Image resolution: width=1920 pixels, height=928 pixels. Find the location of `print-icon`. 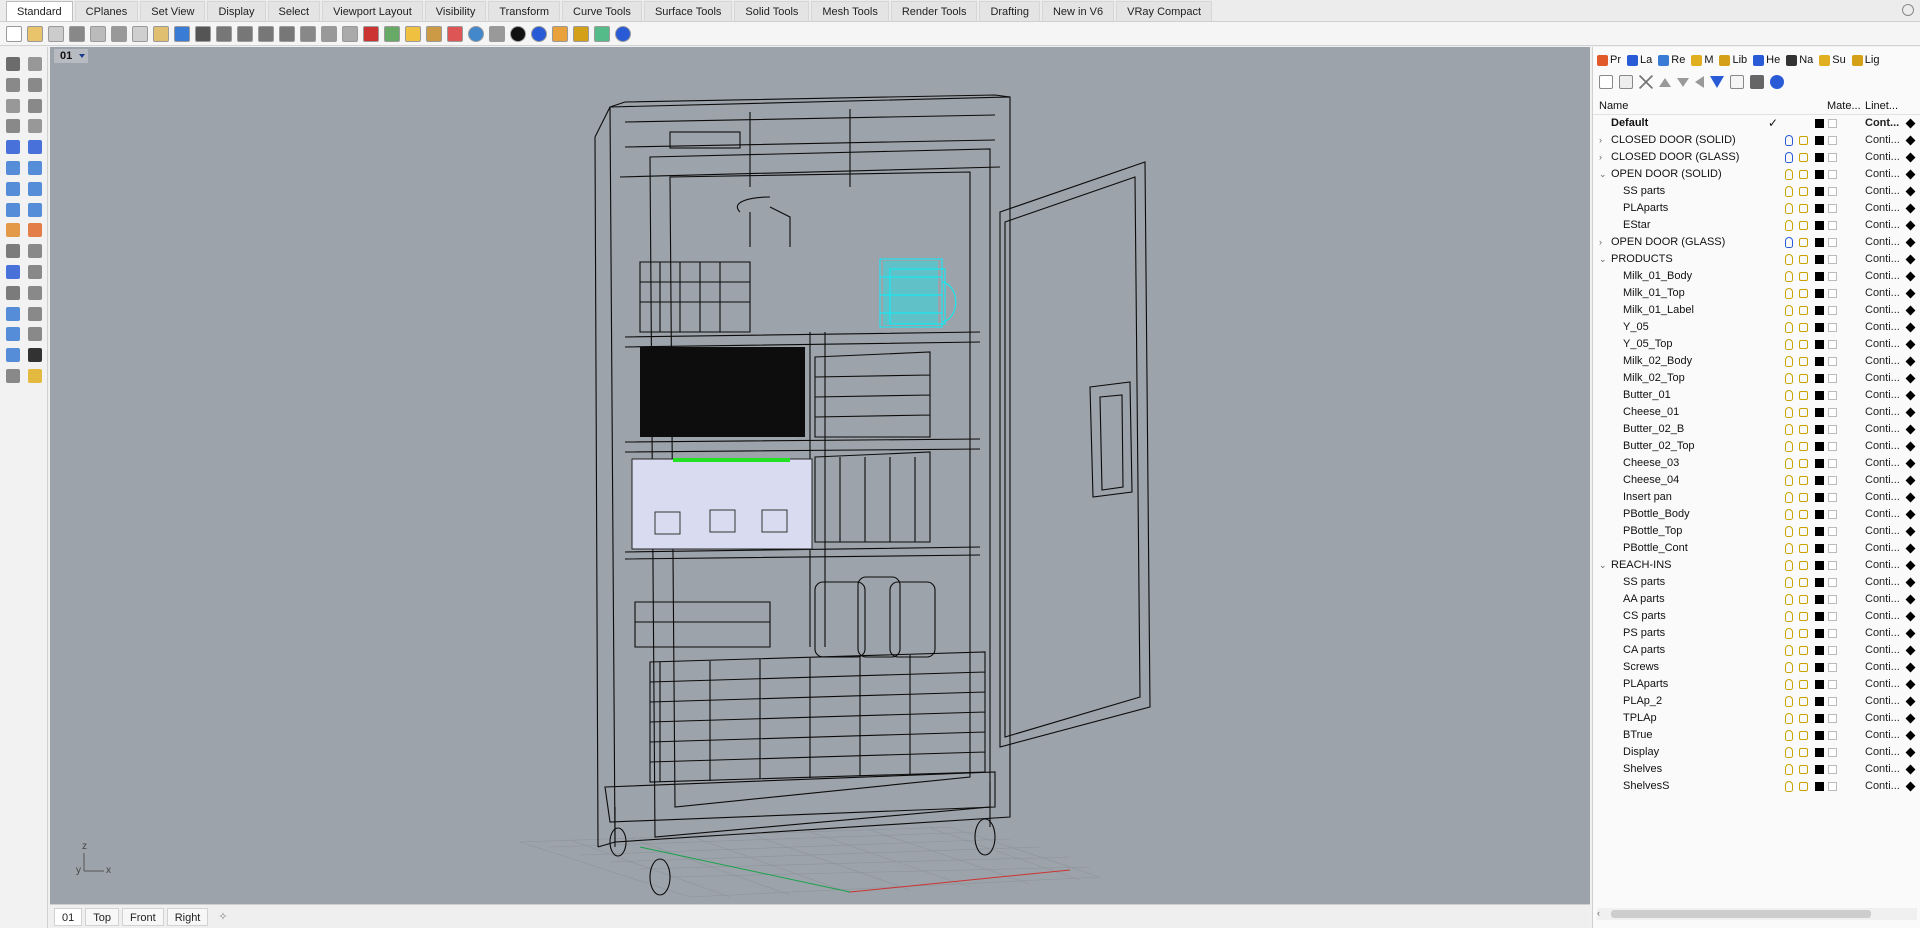

print-icon is located at coordinates (77, 33).